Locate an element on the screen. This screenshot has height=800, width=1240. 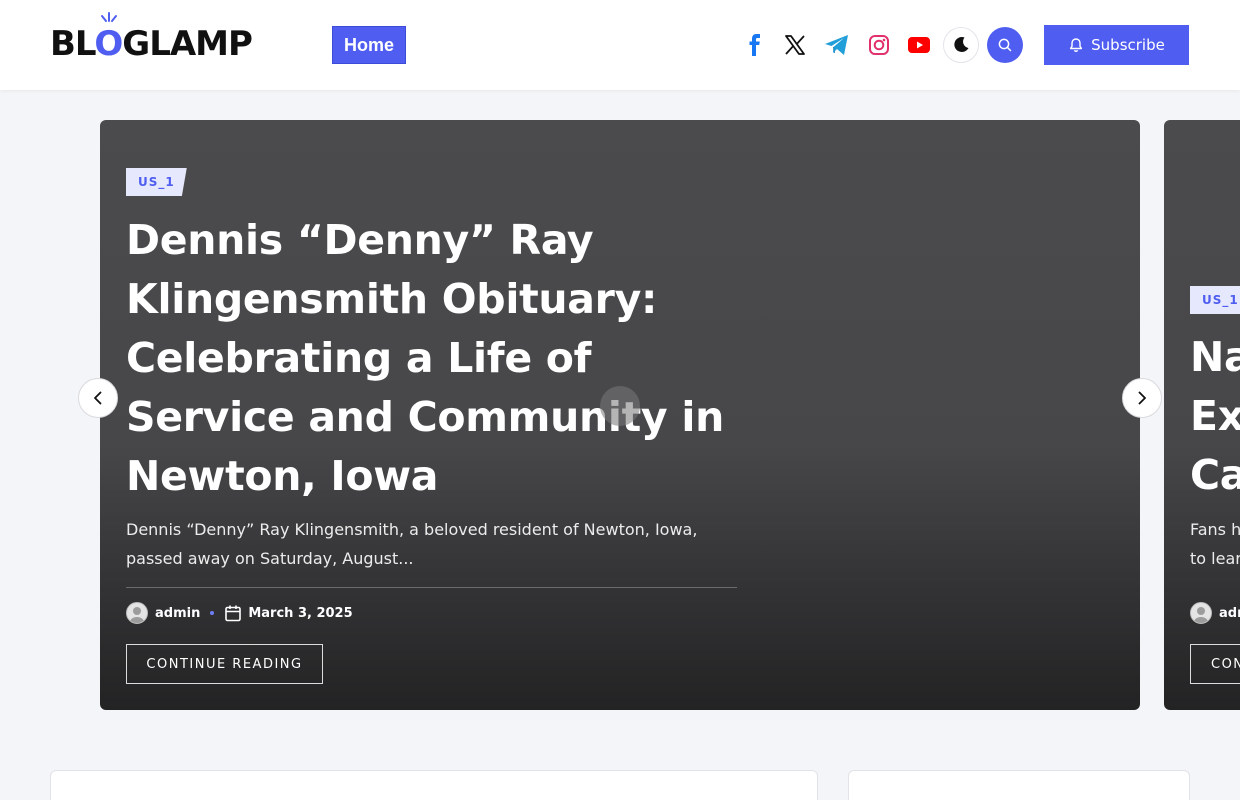
post-meta: adm is located at coordinates (1215, 613).